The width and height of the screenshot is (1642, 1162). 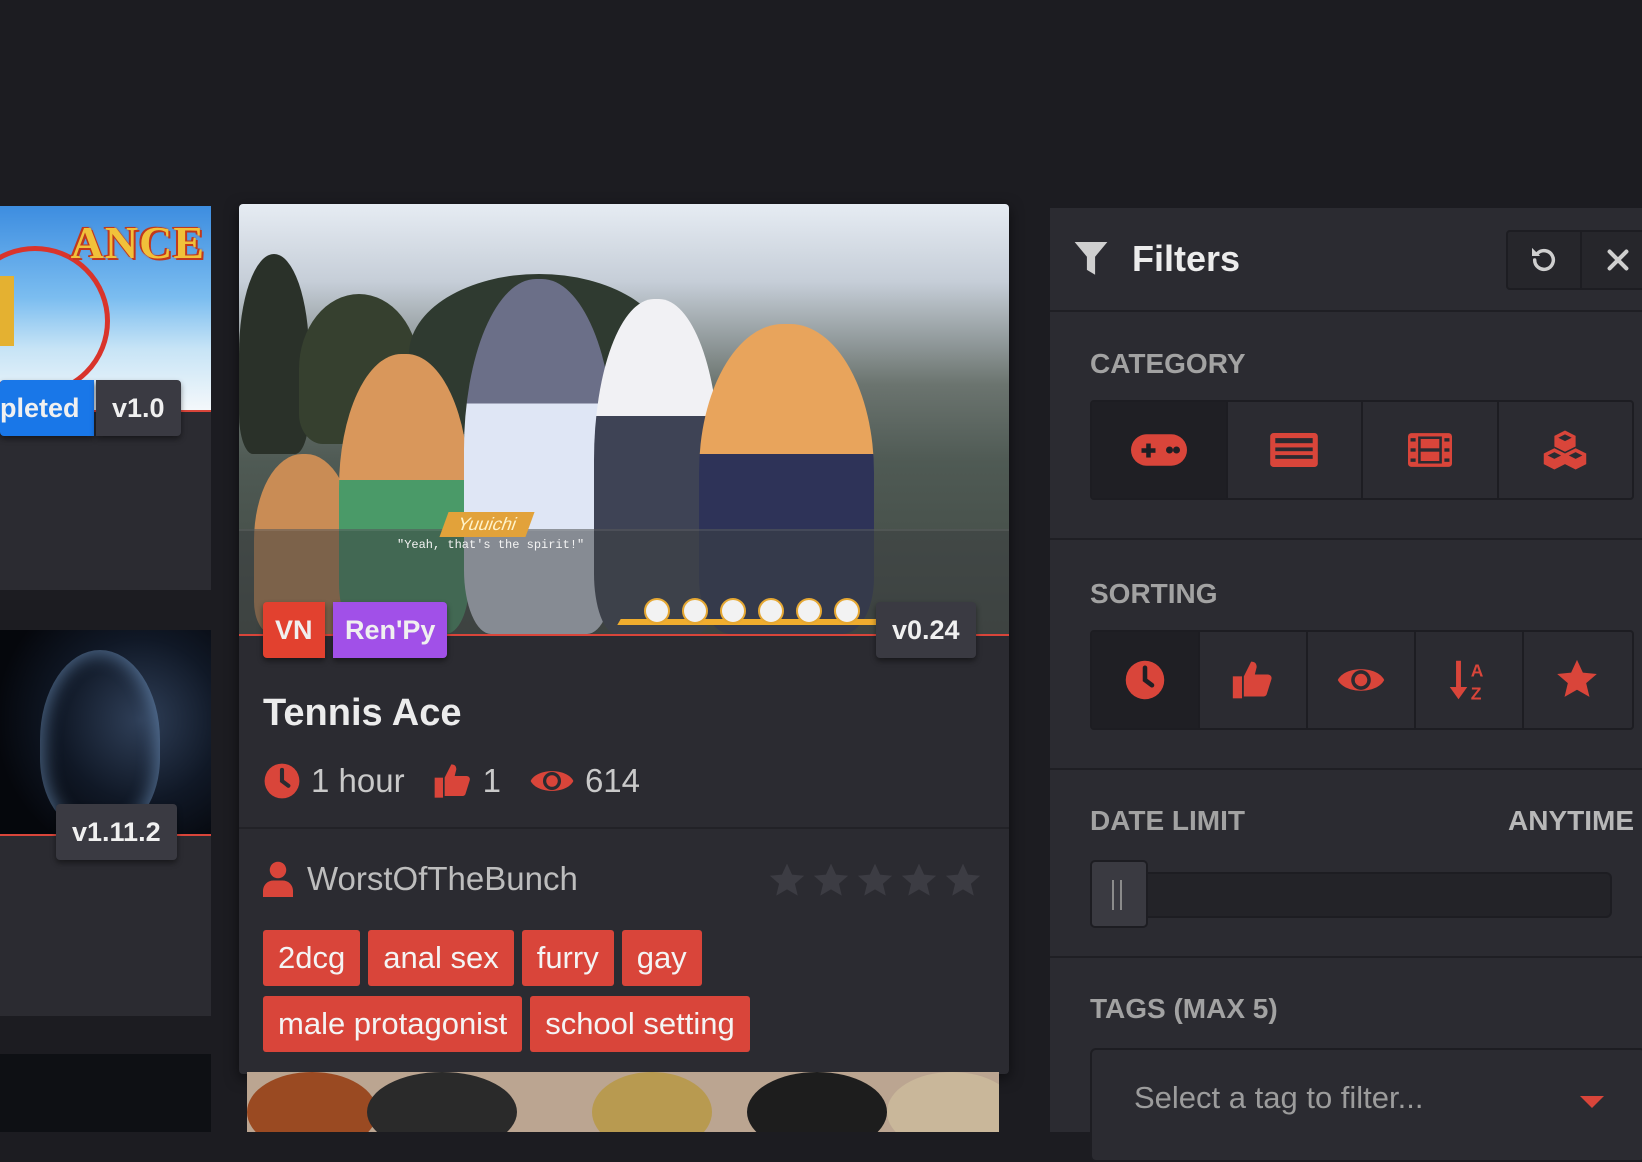 What do you see at coordinates (847, 611) in the screenshot?
I see `load-icon` at bounding box center [847, 611].